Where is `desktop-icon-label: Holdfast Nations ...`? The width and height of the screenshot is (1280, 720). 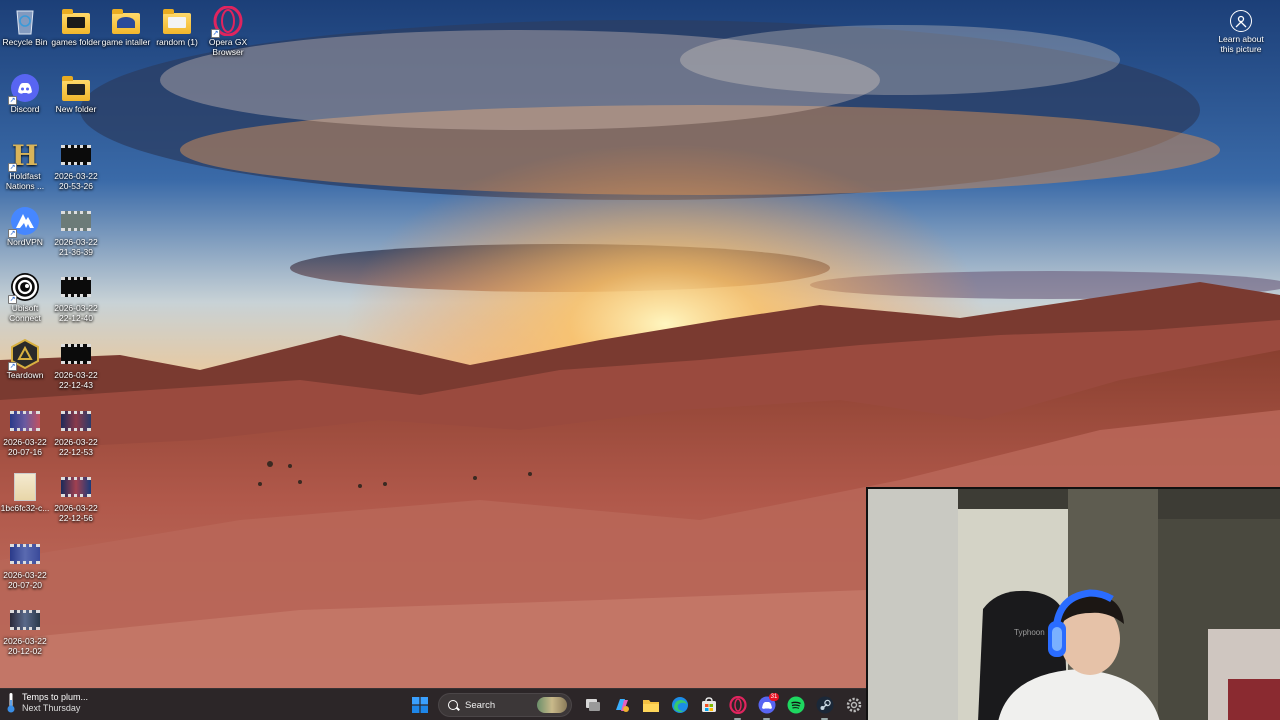
desktop-icon-label: Holdfast Nations ... is located at coordinates (25, 181).